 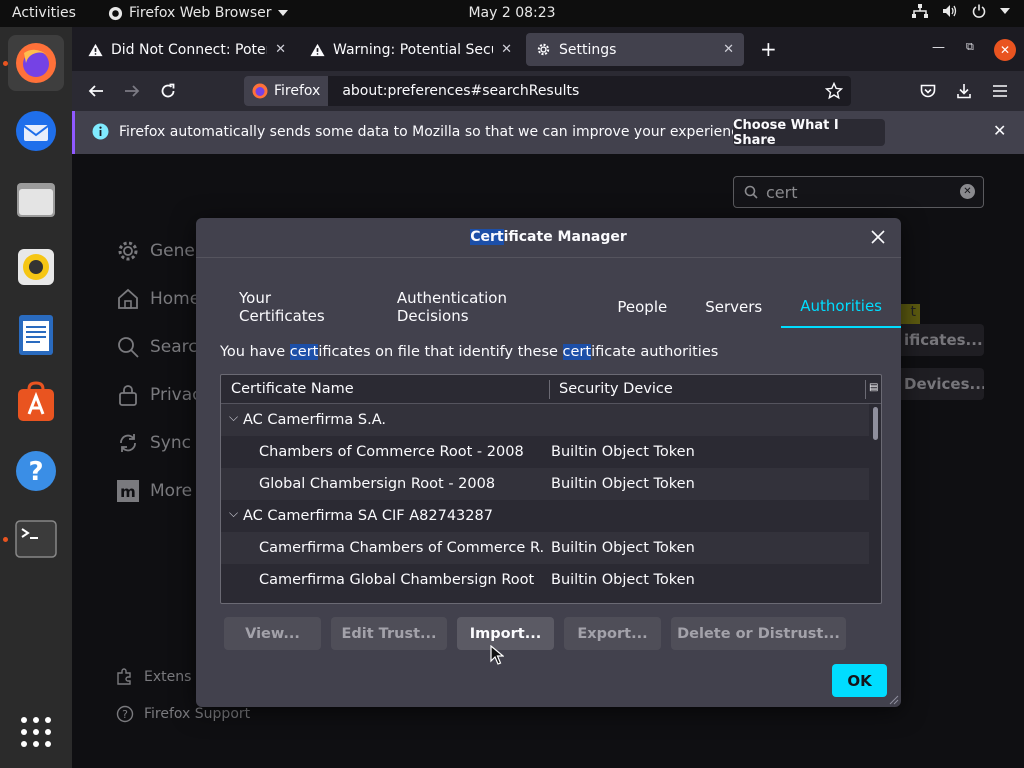 What do you see at coordinates (967, 191) in the screenshot?
I see `clear-search-icon: ✕` at bounding box center [967, 191].